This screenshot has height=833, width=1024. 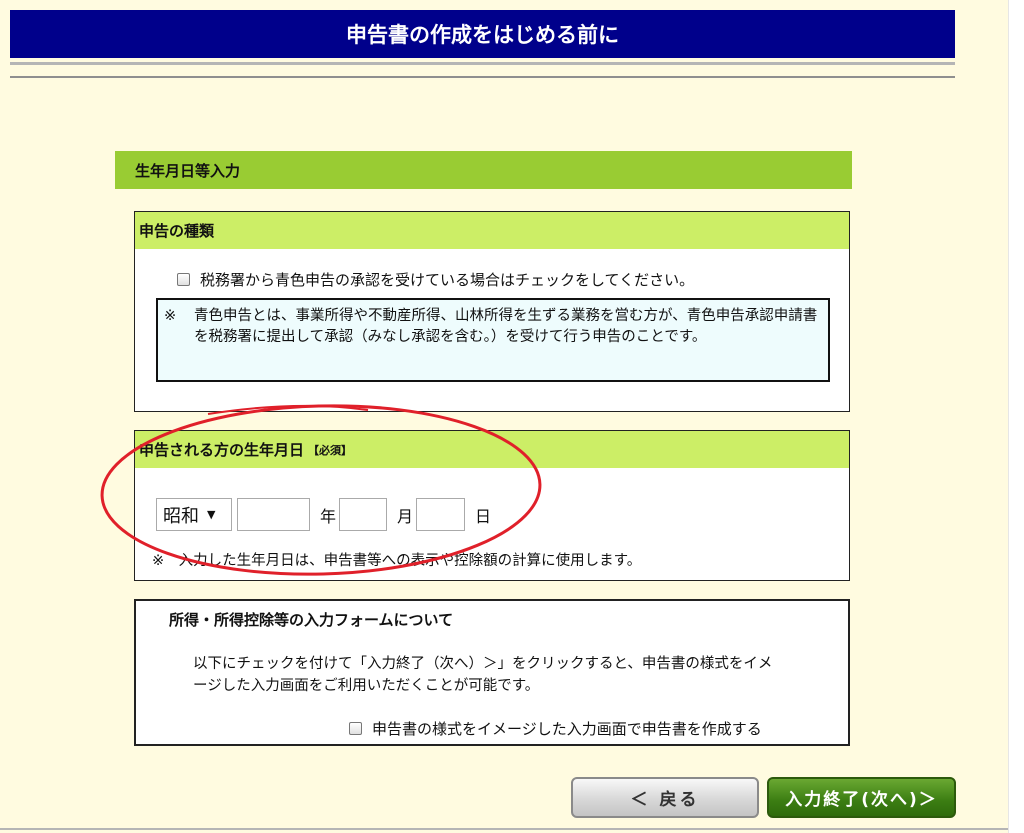 I want to click on required-badge: 【必須】, so click(x=330, y=450).